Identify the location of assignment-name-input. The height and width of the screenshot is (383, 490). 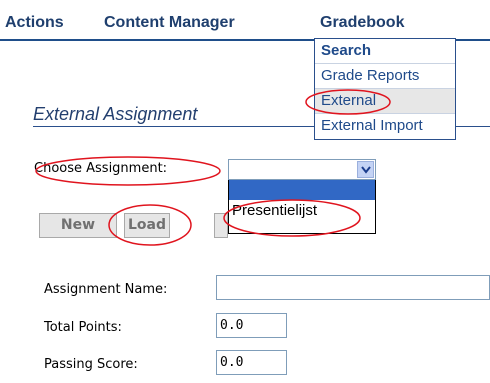
(353, 287).